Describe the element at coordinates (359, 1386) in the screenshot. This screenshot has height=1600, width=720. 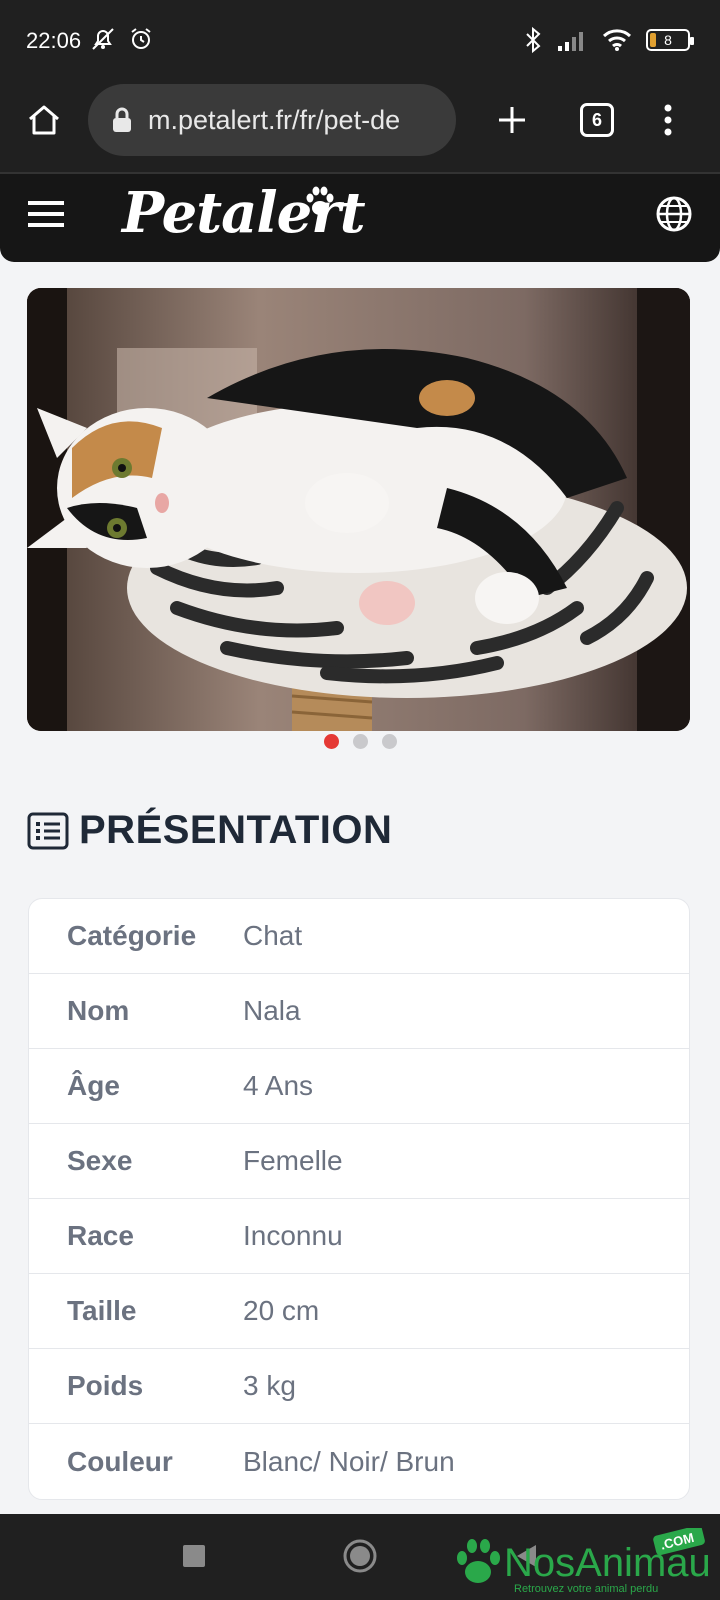
I see `info-row-poids: Poids 3 kg` at that location.